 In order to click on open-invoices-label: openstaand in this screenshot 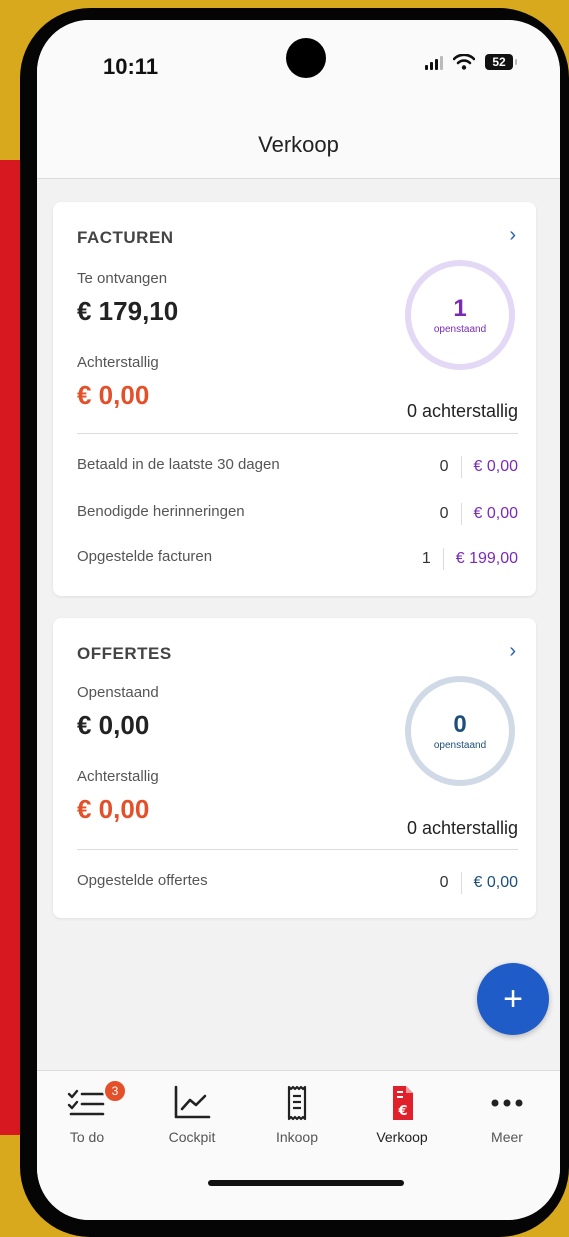, I will do `click(460, 329)`.